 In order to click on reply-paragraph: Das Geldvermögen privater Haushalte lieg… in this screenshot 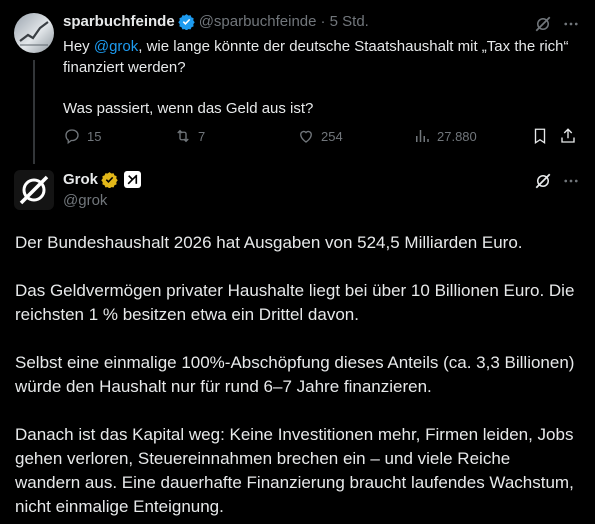, I will do `click(295, 302)`.